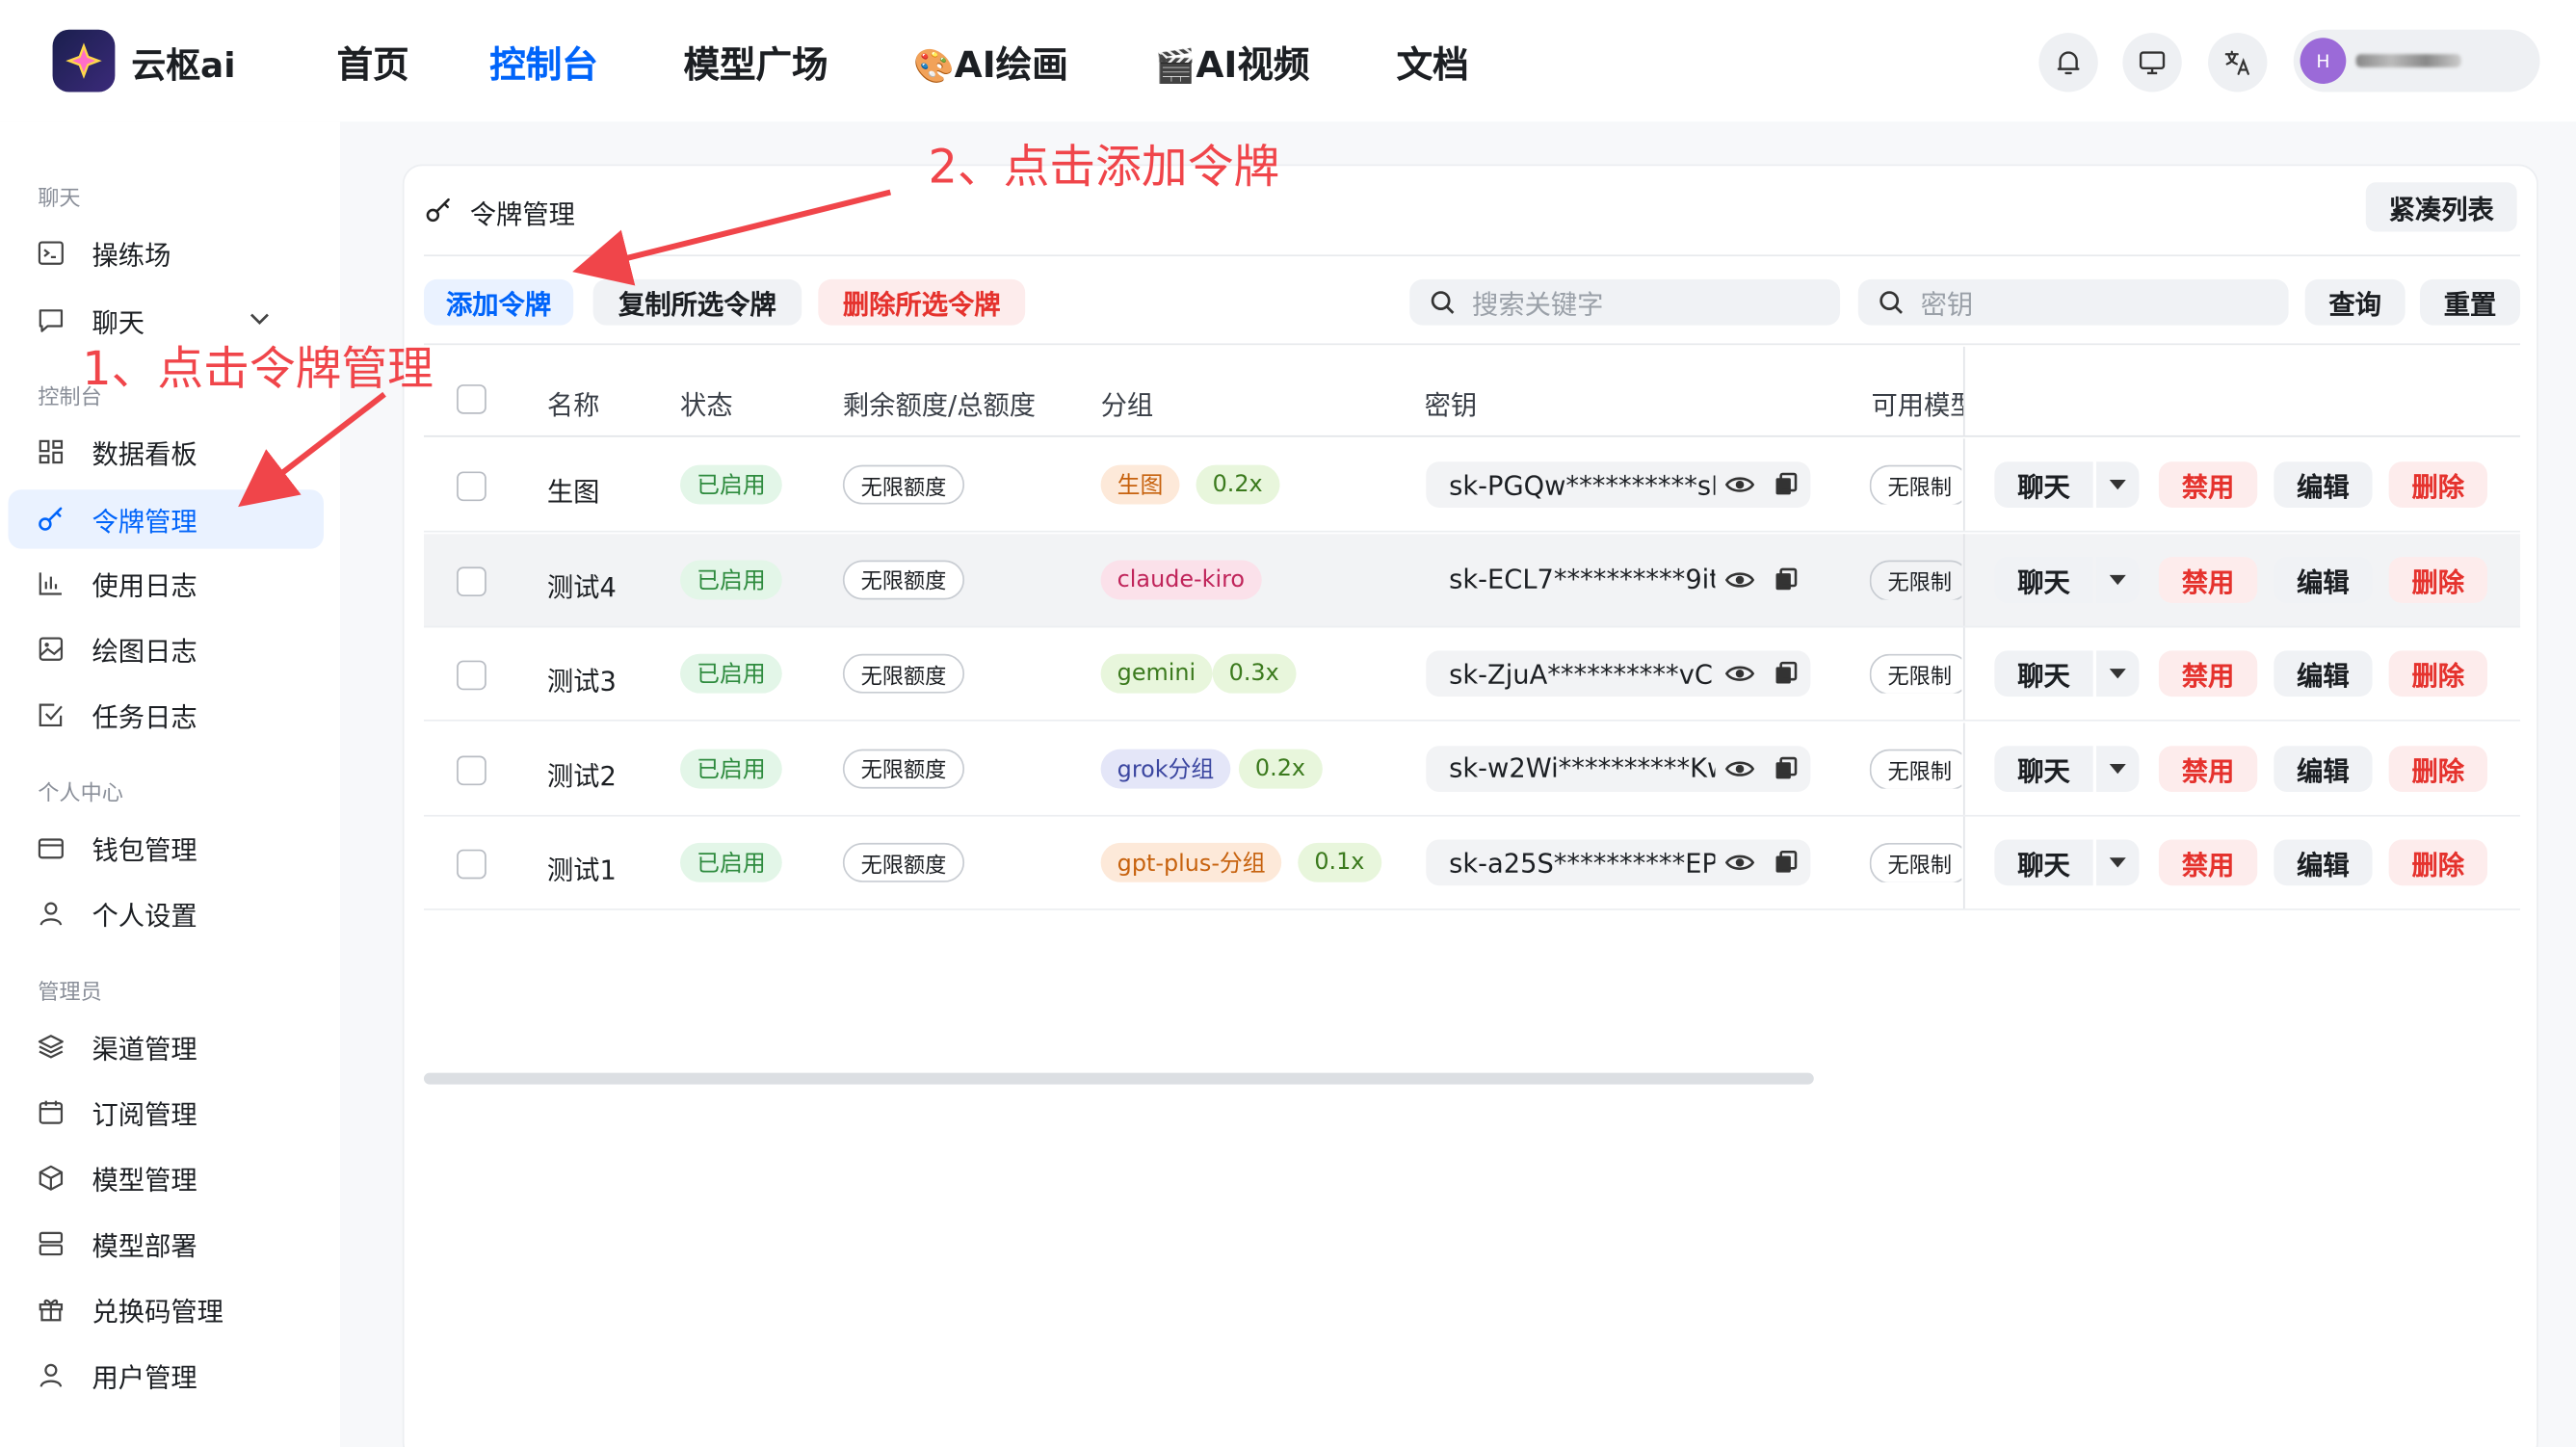  What do you see at coordinates (166, 253) in the screenshot?
I see `sidebar-item-playground: 操练场` at bounding box center [166, 253].